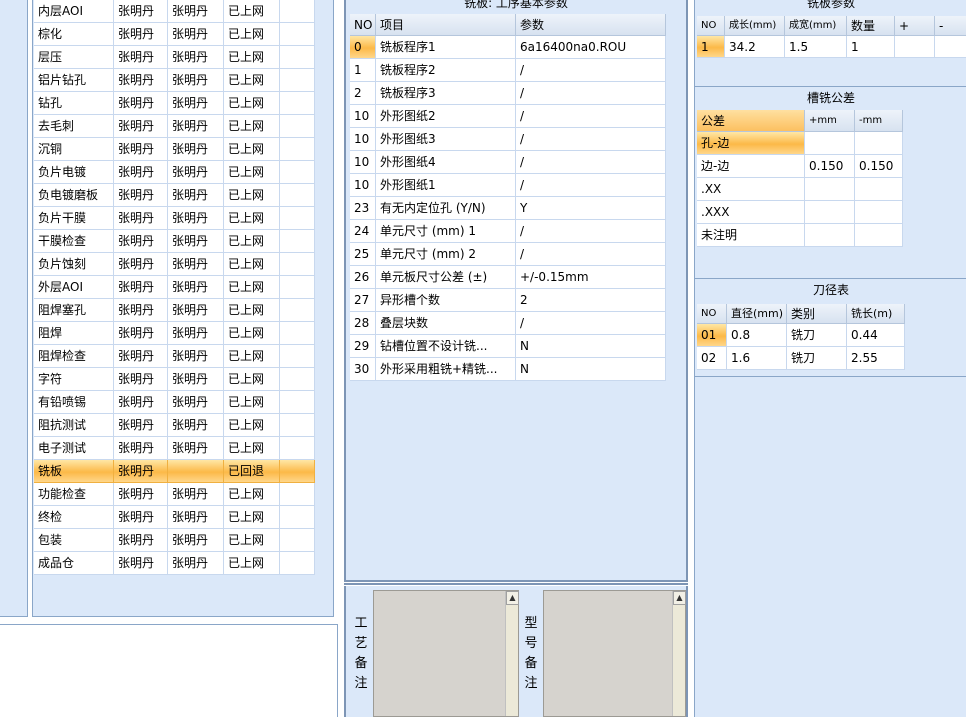  What do you see at coordinates (679, 653) in the screenshot?
I see `model-memo-scrollbar: ▲` at bounding box center [679, 653].